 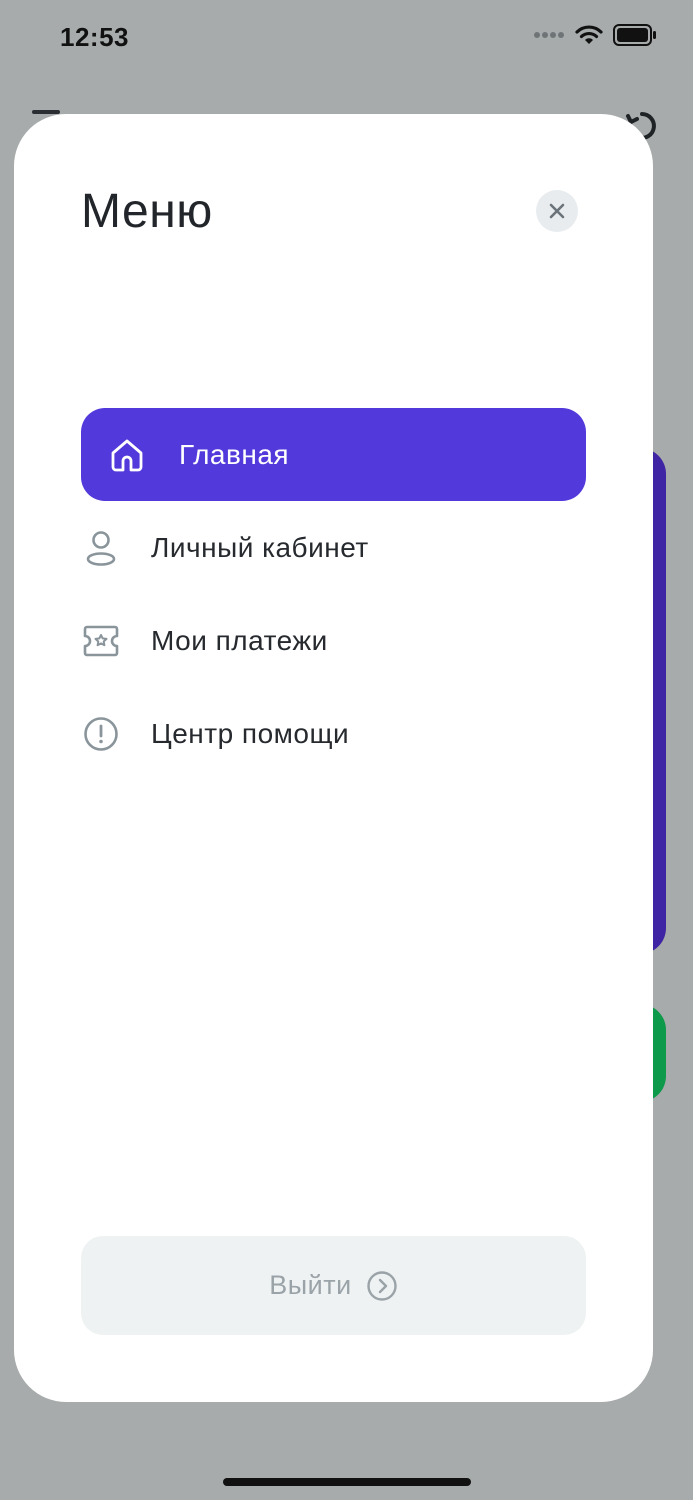 I want to click on home-icon, so click(x=127, y=455).